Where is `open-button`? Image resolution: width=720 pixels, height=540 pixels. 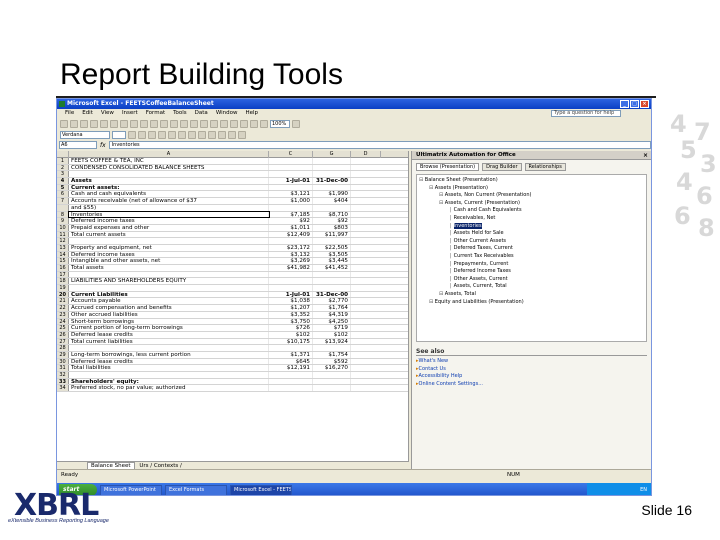 open-button is located at coordinates (74, 123).